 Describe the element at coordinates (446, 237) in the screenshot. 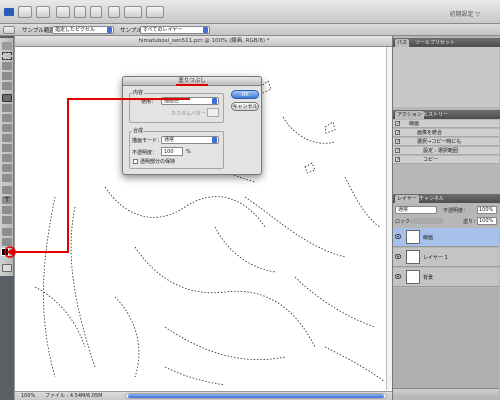

I see `layer-row: 線画` at that location.